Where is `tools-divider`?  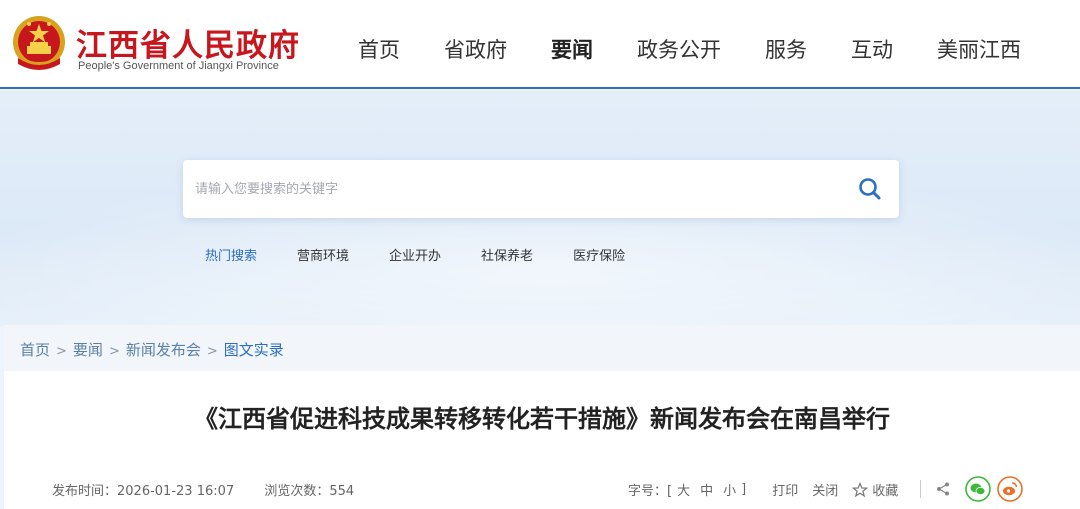 tools-divider is located at coordinates (921, 489).